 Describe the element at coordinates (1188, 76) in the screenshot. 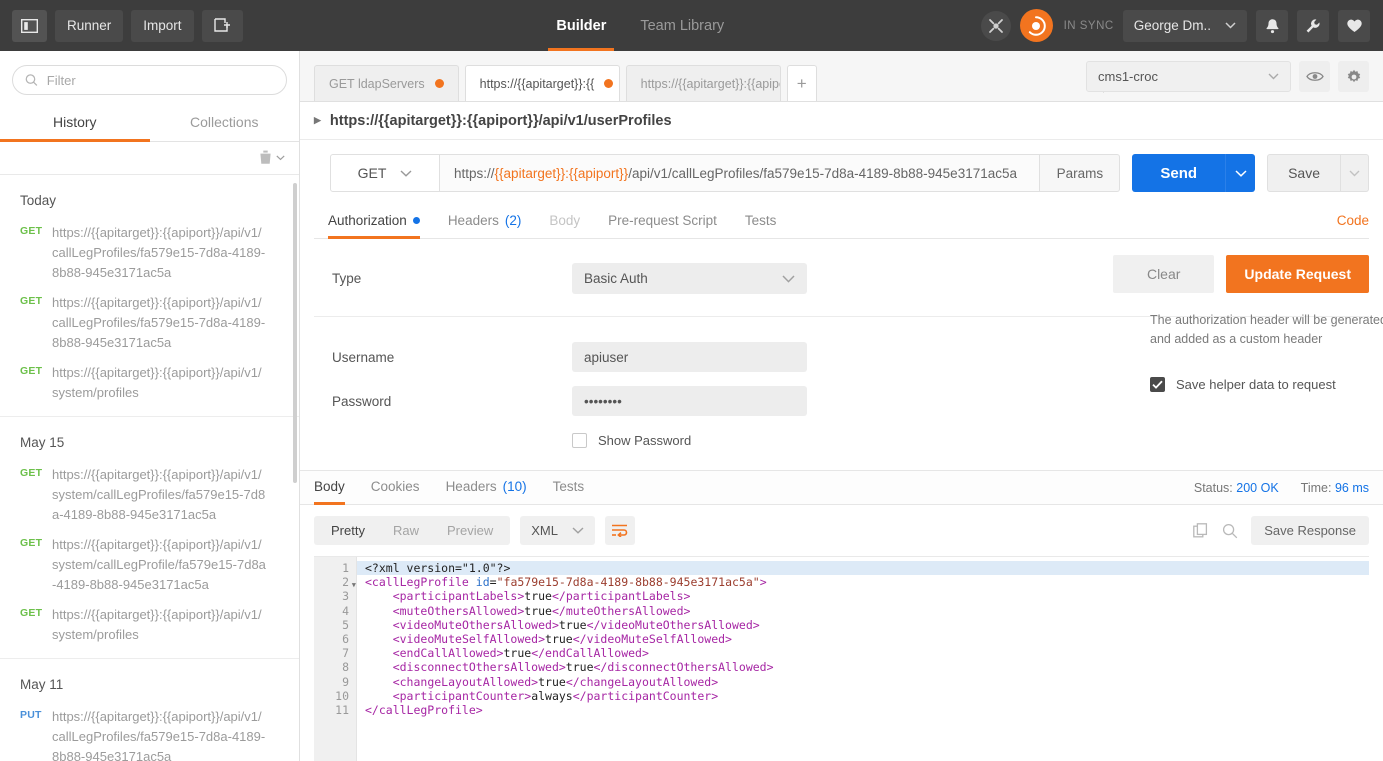

I see `environment-select: cms1-croc` at that location.